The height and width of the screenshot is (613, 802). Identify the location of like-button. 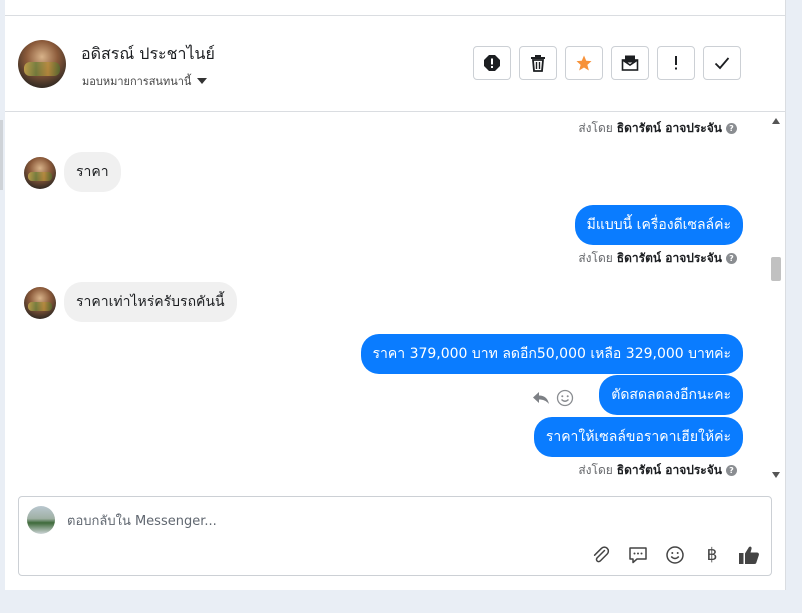
(749, 555).